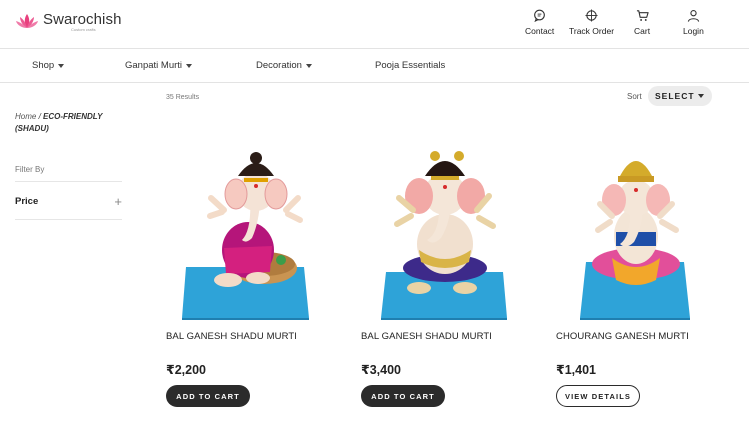 The height and width of the screenshot is (433, 749). I want to click on contact-label: Contact, so click(540, 31).